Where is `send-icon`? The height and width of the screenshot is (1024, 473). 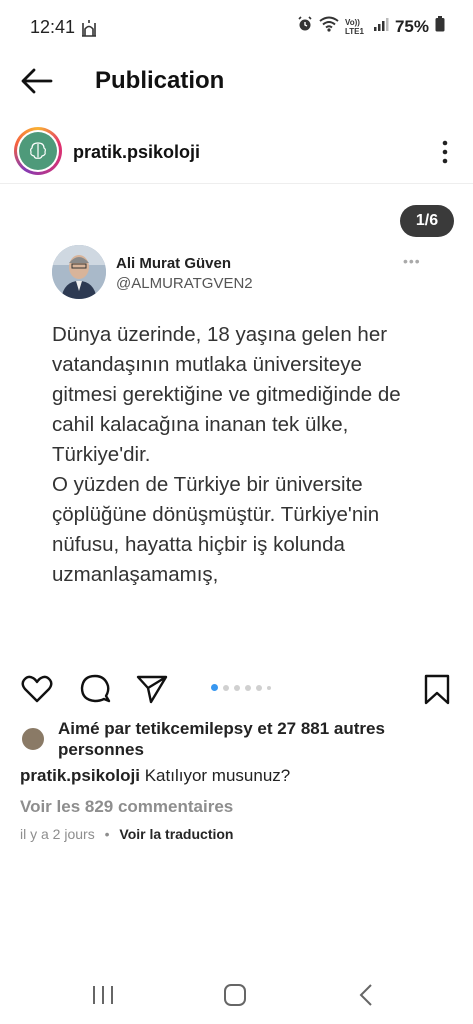 send-icon is located at coordinates (152, 689).